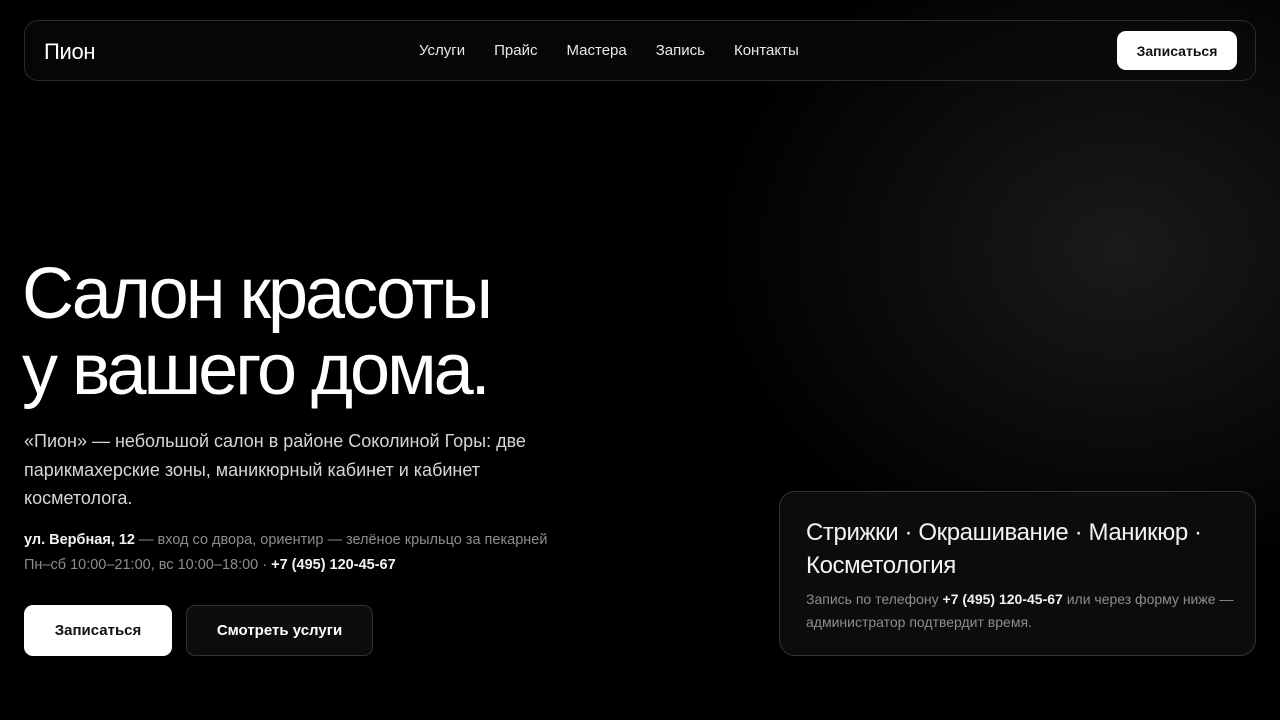 This screenshot has width=1280, height=720. Describe the element at coordinates (1177, 50) in the screenshot. I see `nav-book-button: Записаться` at that location.